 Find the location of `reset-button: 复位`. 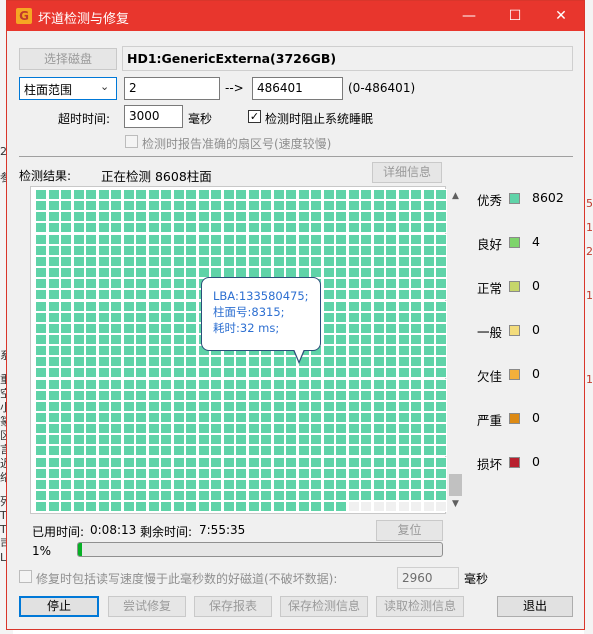

reset-button: 复位 is located at coordinates (409, 530).